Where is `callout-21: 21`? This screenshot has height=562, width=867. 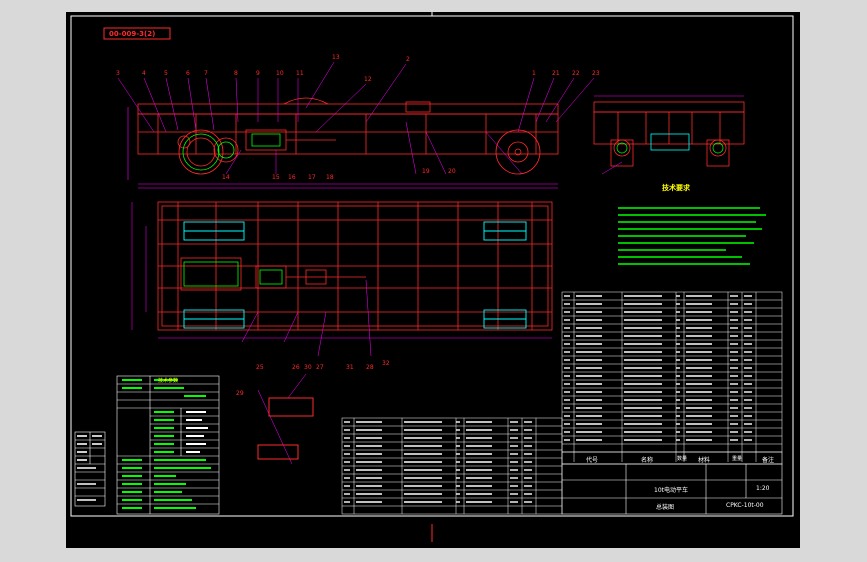
callout-21: 21 is located at coordinates (556, 73).